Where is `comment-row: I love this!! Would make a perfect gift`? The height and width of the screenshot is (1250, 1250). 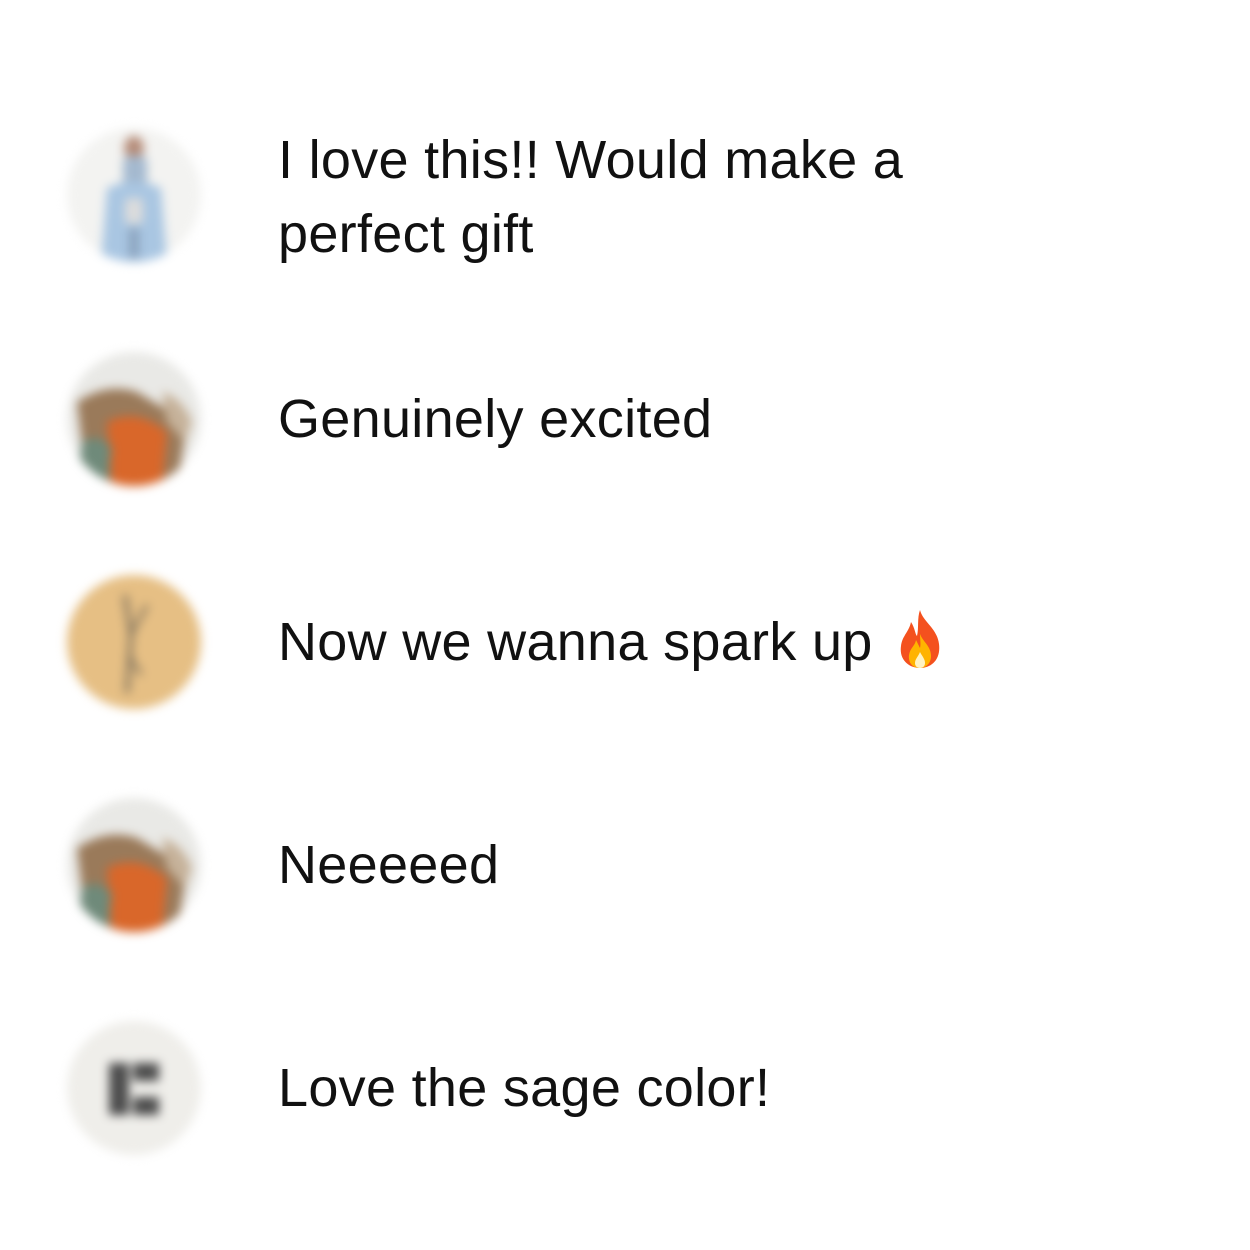
comment-row: I love this!! Would make a perfect gift is located at coordinates (625, 200).